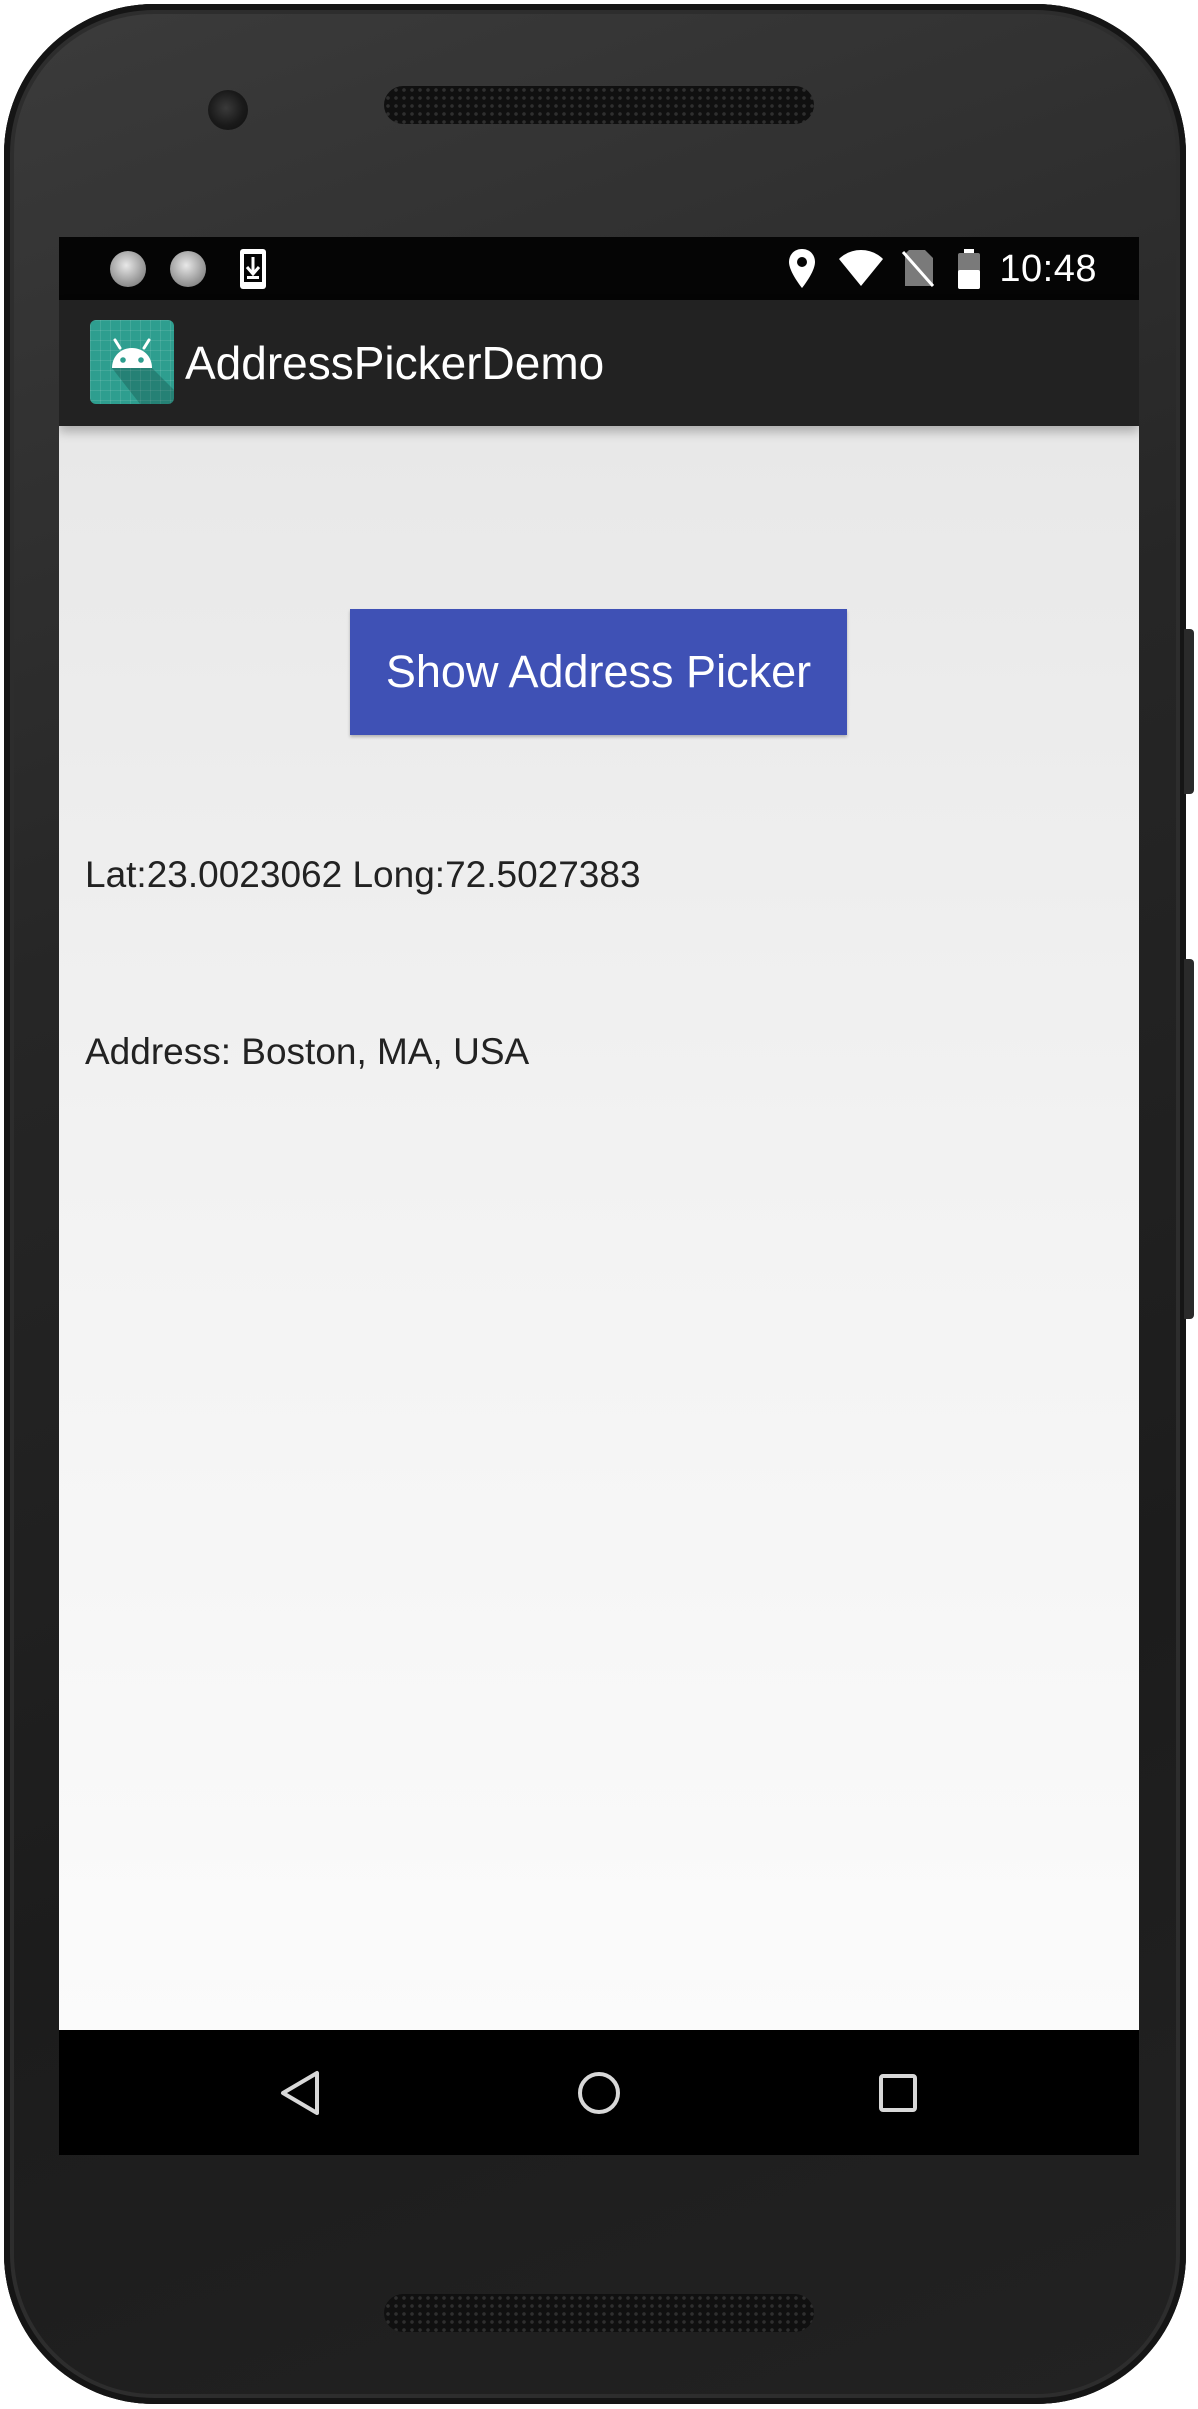 The width and height of the screenshot is (1198, 2409). I want to click on volume-rocker, so click(1189, 1139).